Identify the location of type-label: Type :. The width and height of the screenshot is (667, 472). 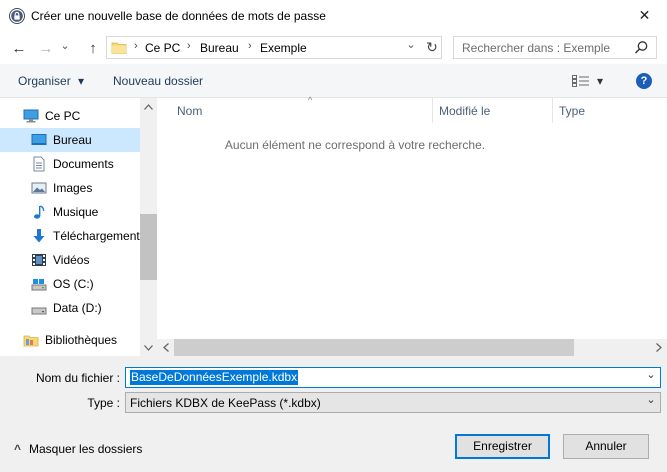
(103, 403).